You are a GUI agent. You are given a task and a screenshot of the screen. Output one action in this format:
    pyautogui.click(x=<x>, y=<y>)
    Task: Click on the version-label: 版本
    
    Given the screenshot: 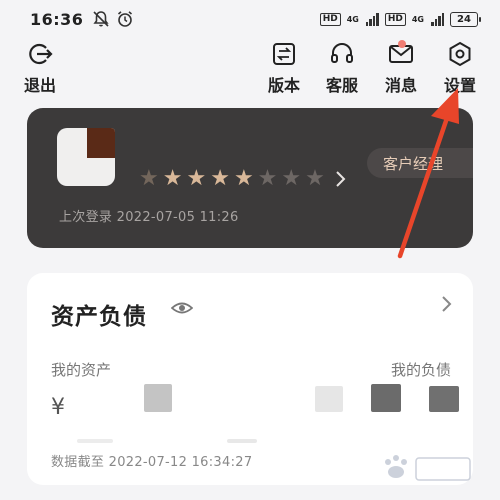 What is the action you would take?
    pyautogui.click(x=283, y=85)
    